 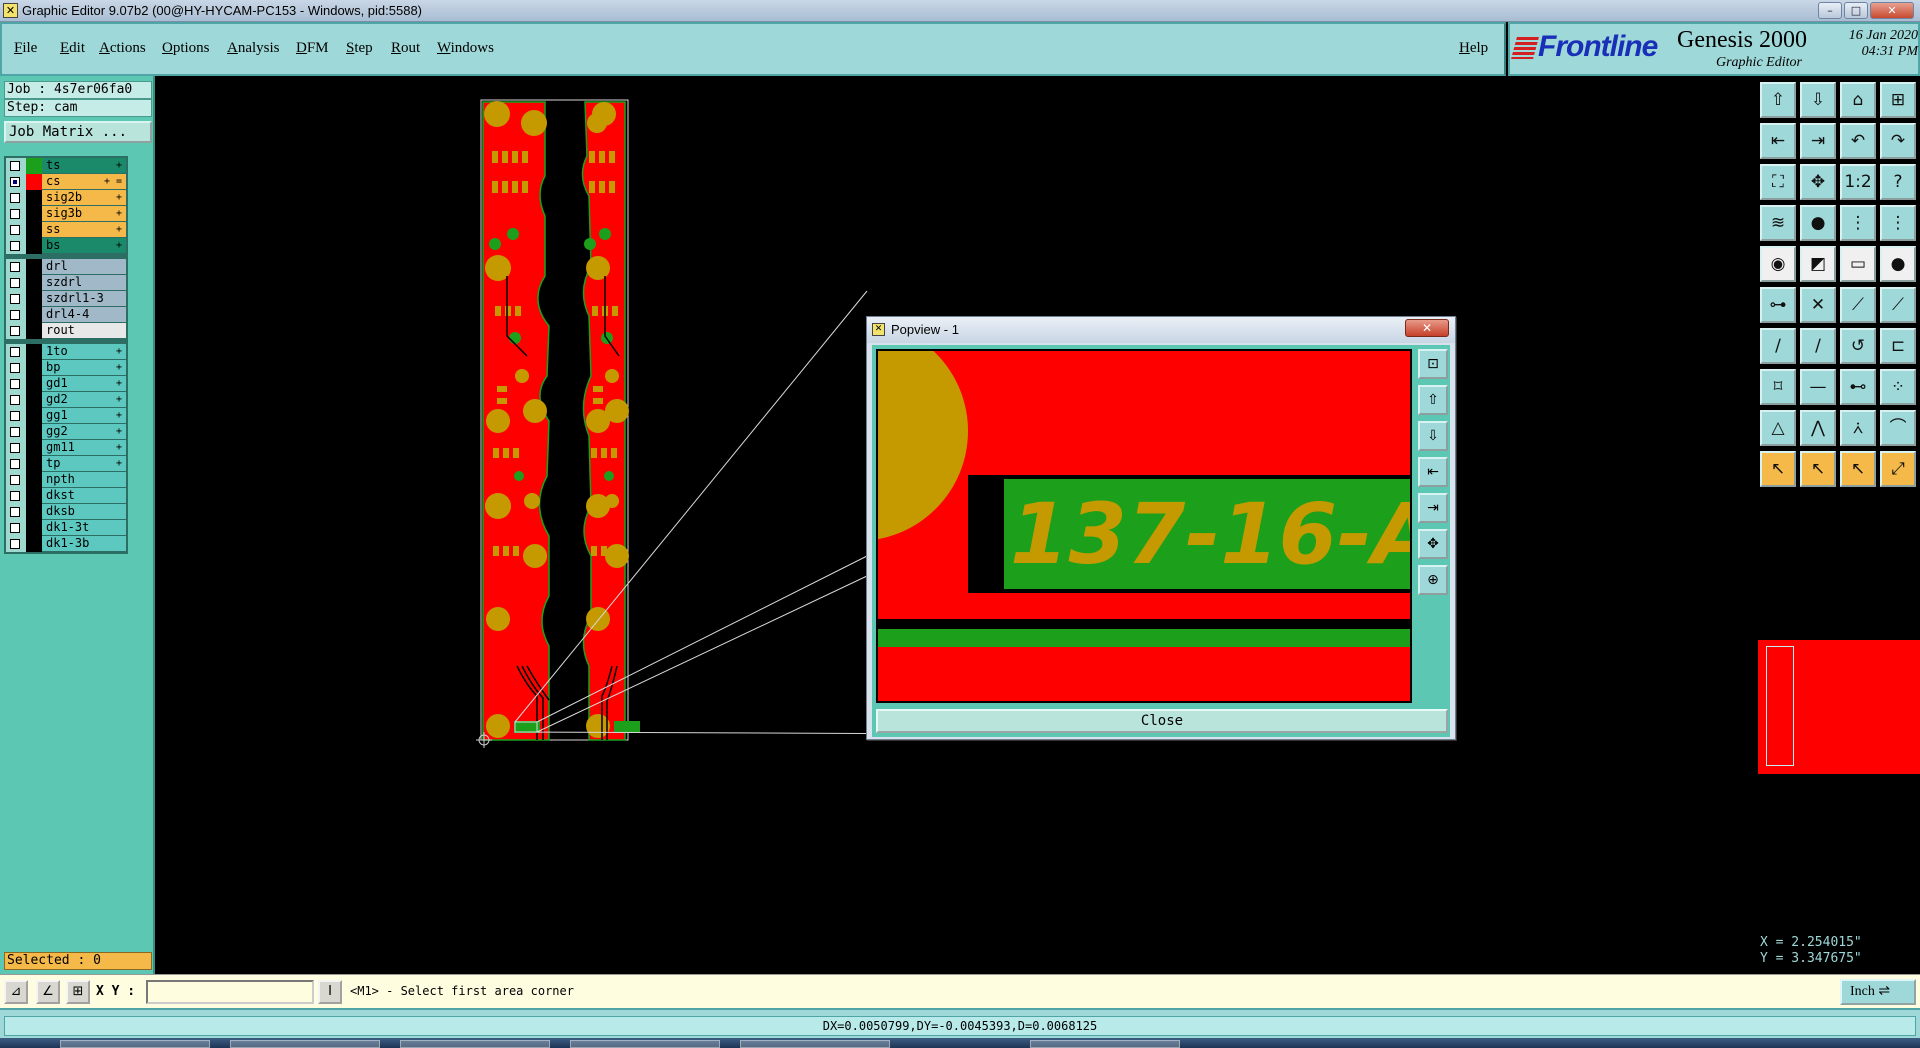 I want to click on layer-row-gd2: gd2 +, so click(x=66, y=400).